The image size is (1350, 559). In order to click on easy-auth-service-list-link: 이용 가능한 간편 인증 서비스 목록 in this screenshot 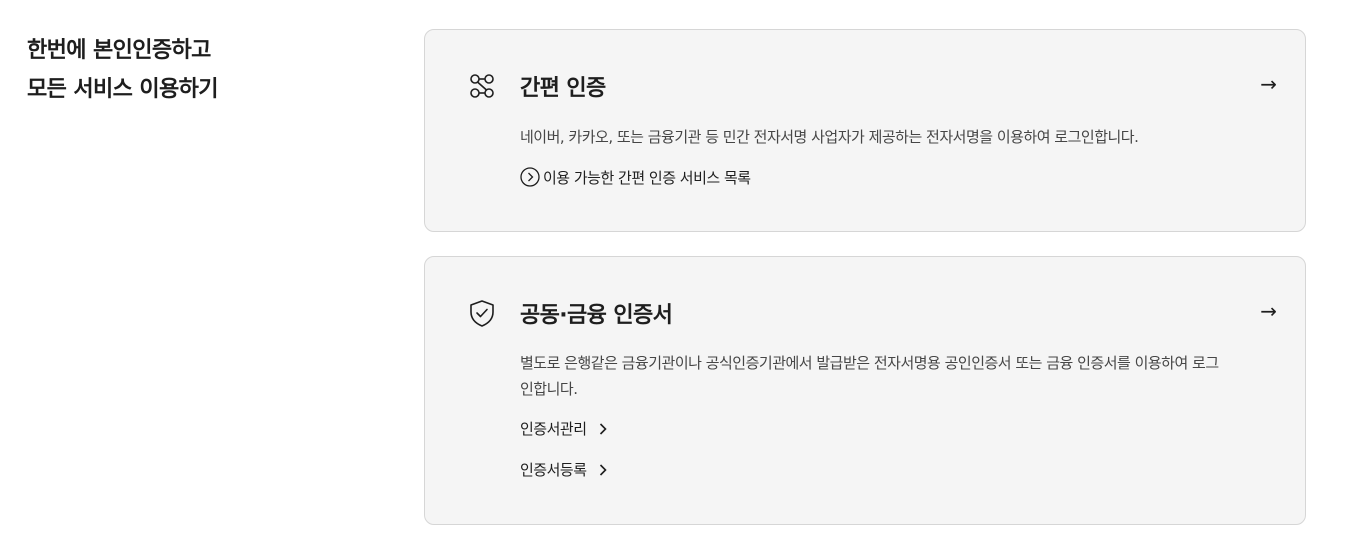, I will do `click(635, 178)`.